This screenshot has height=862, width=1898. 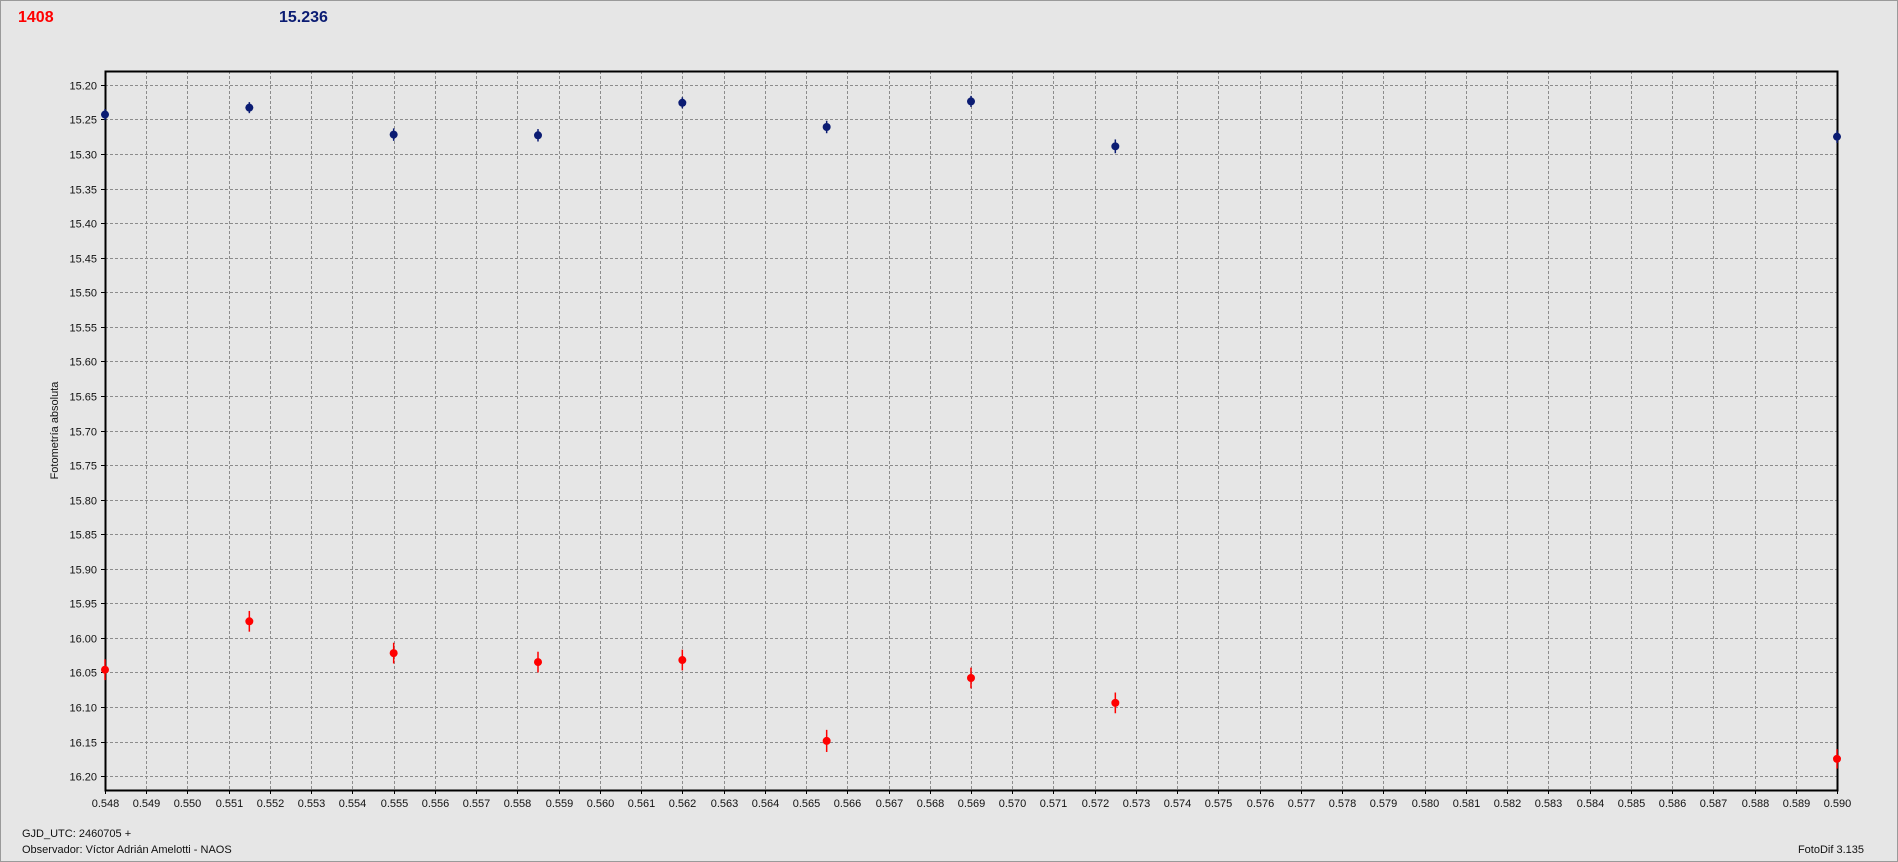 What do you see at coordinates (1714, 804) in the screenshot?
I see `x-tick-label: 0.587` at bounding box center [1714, 804].